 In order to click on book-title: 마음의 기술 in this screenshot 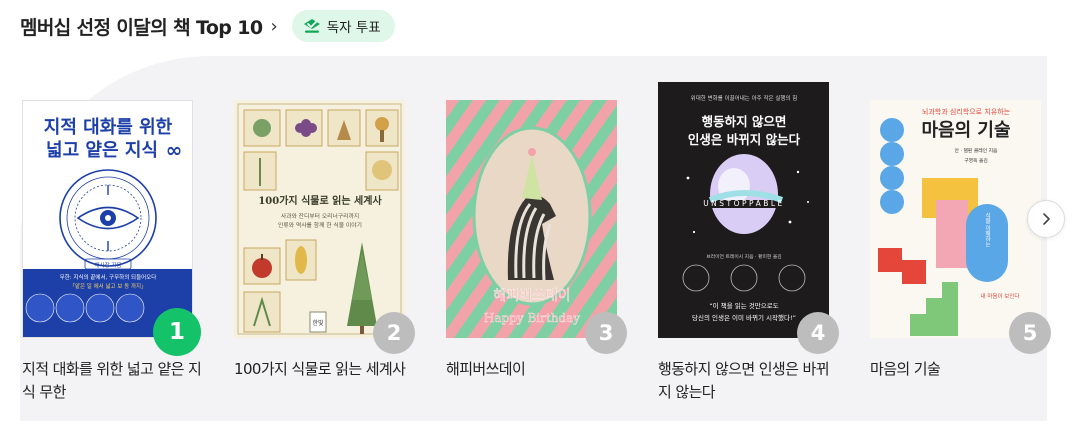, I will do `click(960, 369)`.